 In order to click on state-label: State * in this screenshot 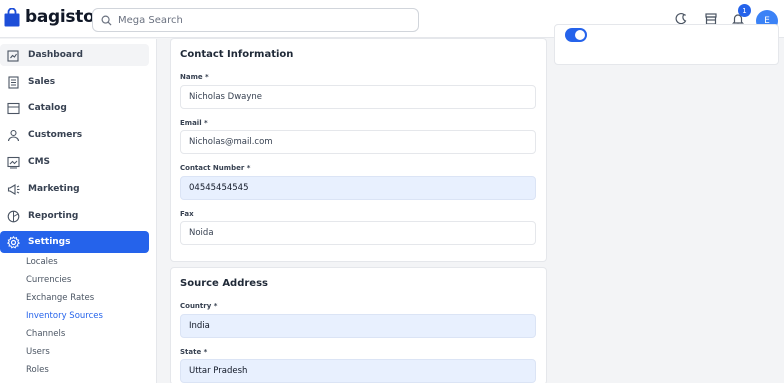, I will do `click(194, 352)`.